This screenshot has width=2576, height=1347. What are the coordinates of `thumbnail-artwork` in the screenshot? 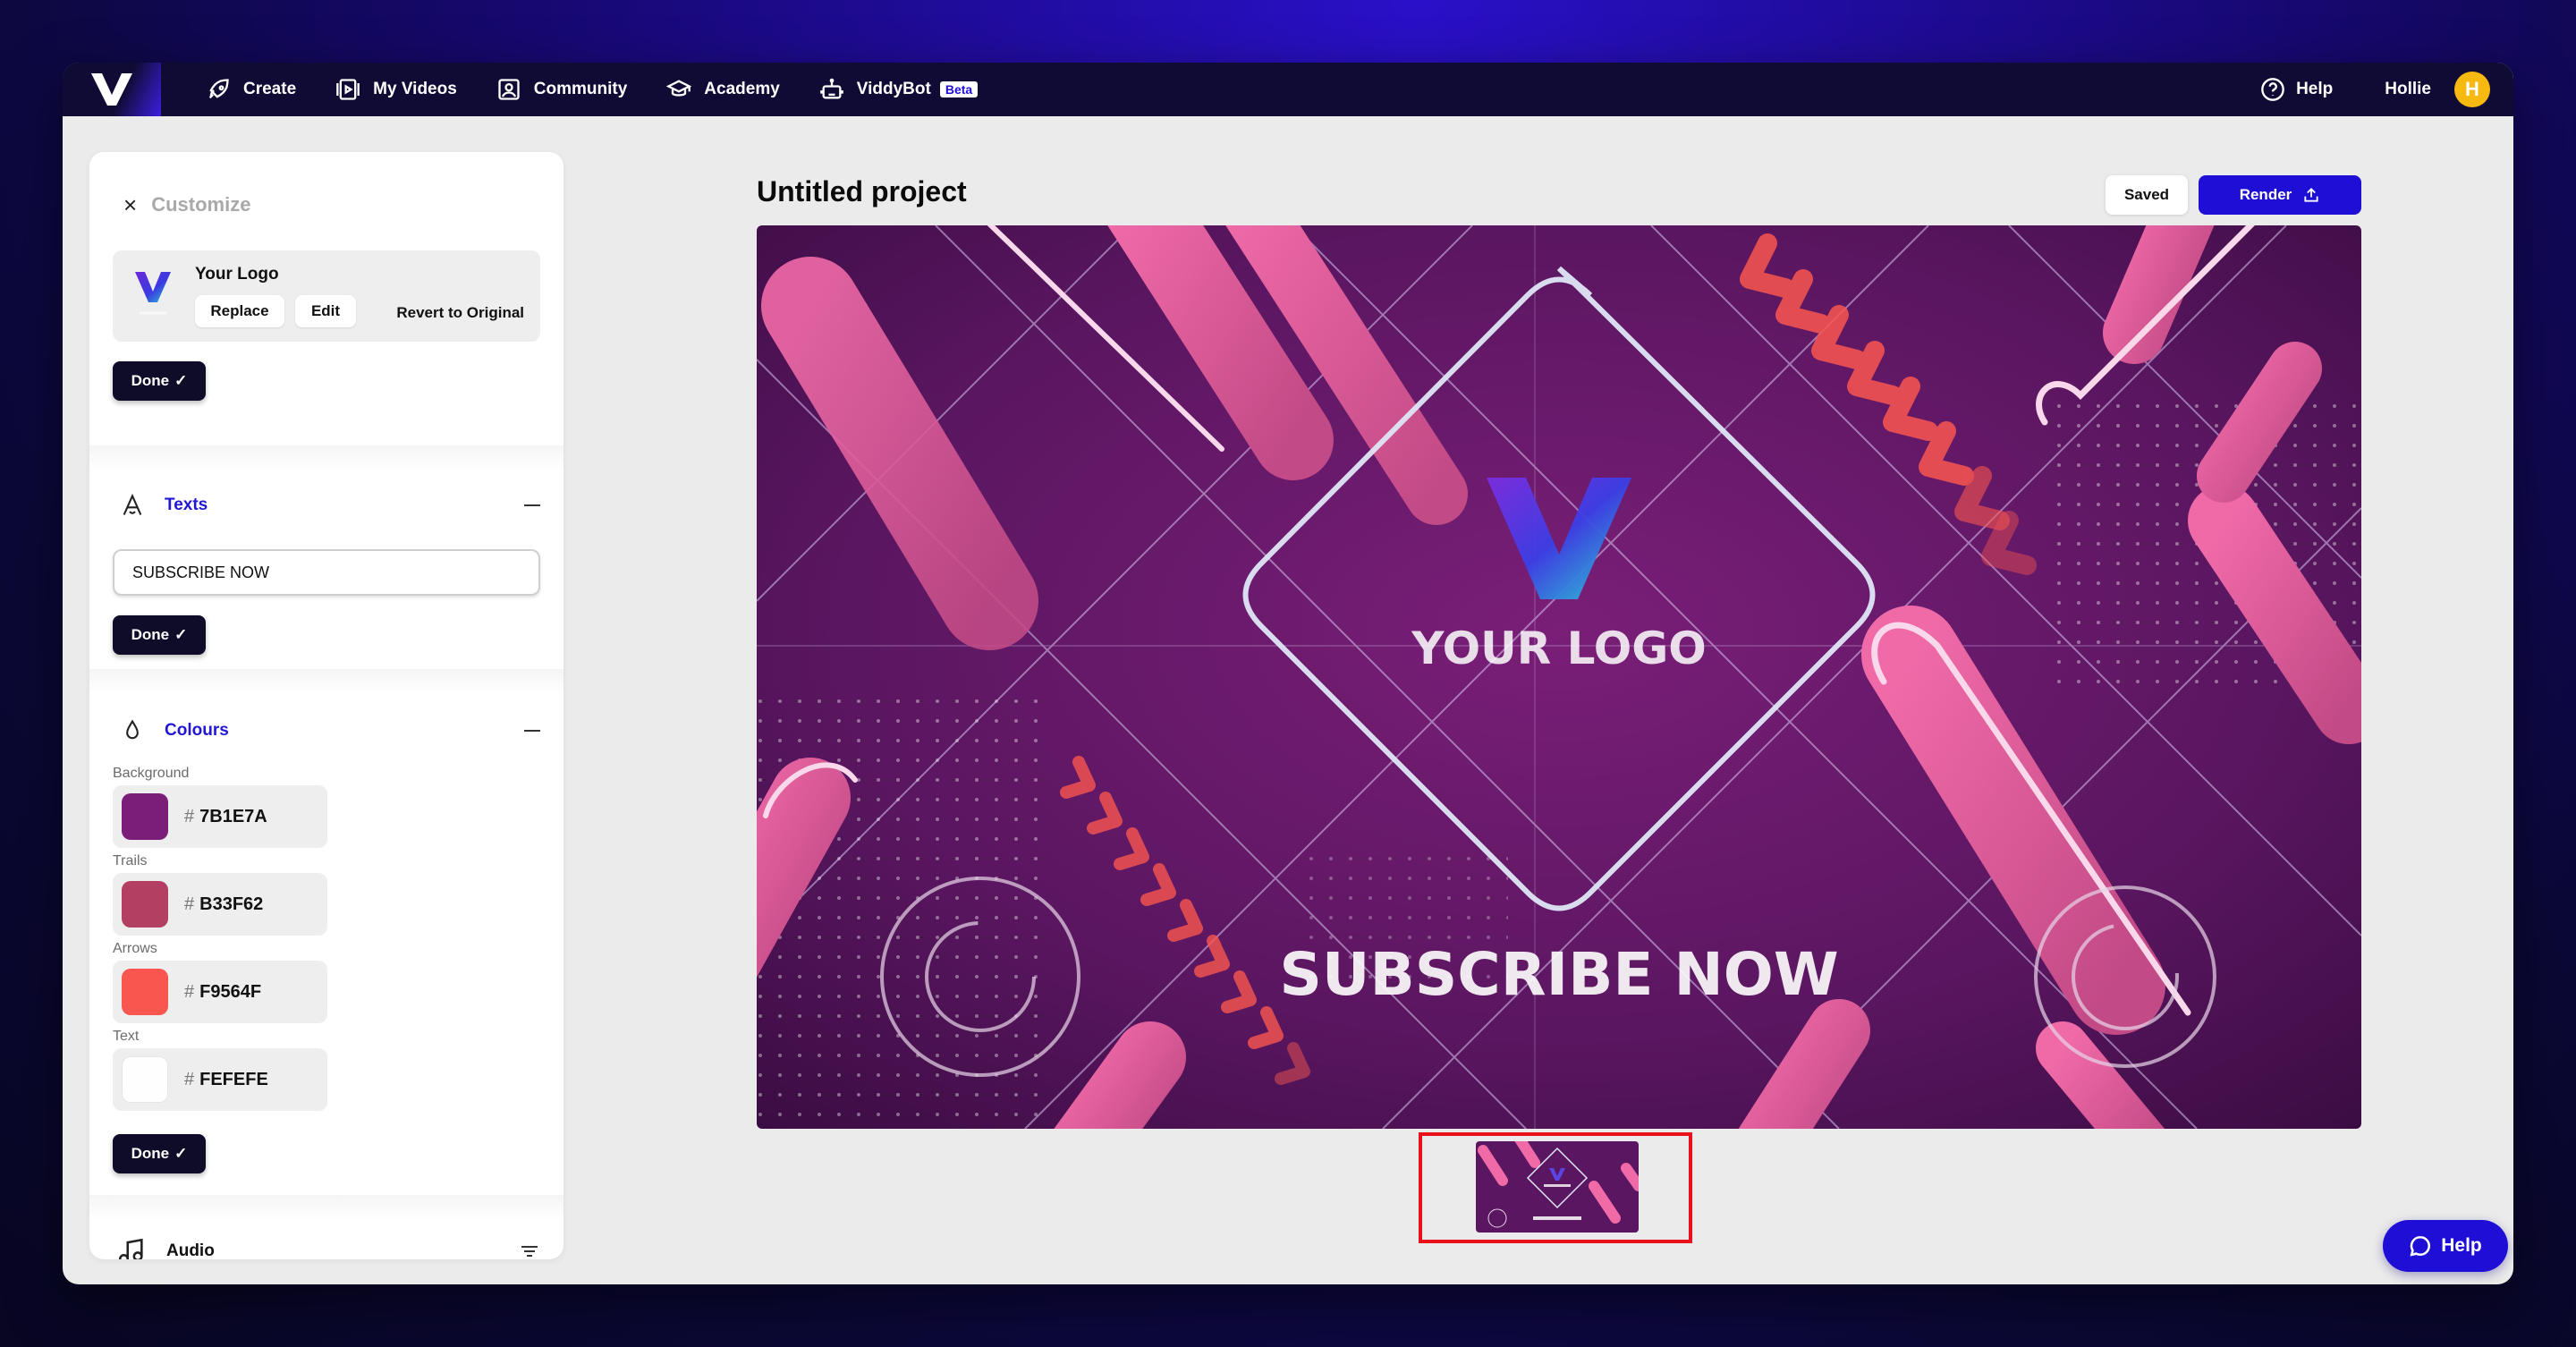 It's located at (1557, 1187).